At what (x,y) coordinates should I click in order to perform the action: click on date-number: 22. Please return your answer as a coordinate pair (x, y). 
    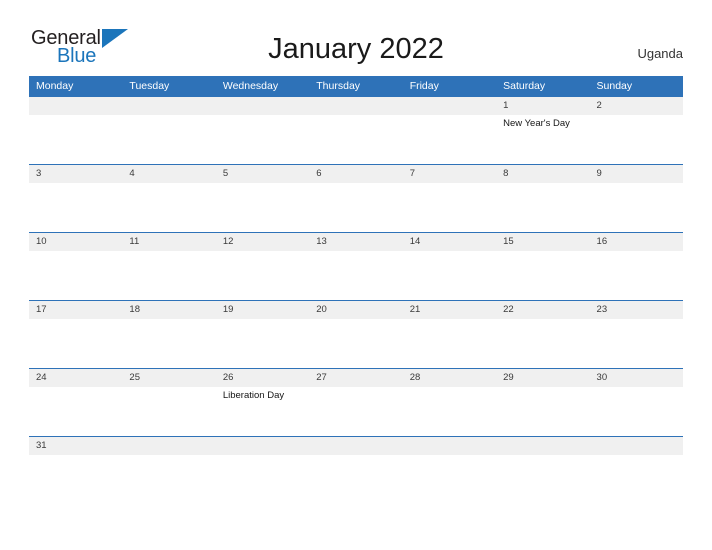
    Looking at the image, I should click on (542, 310).